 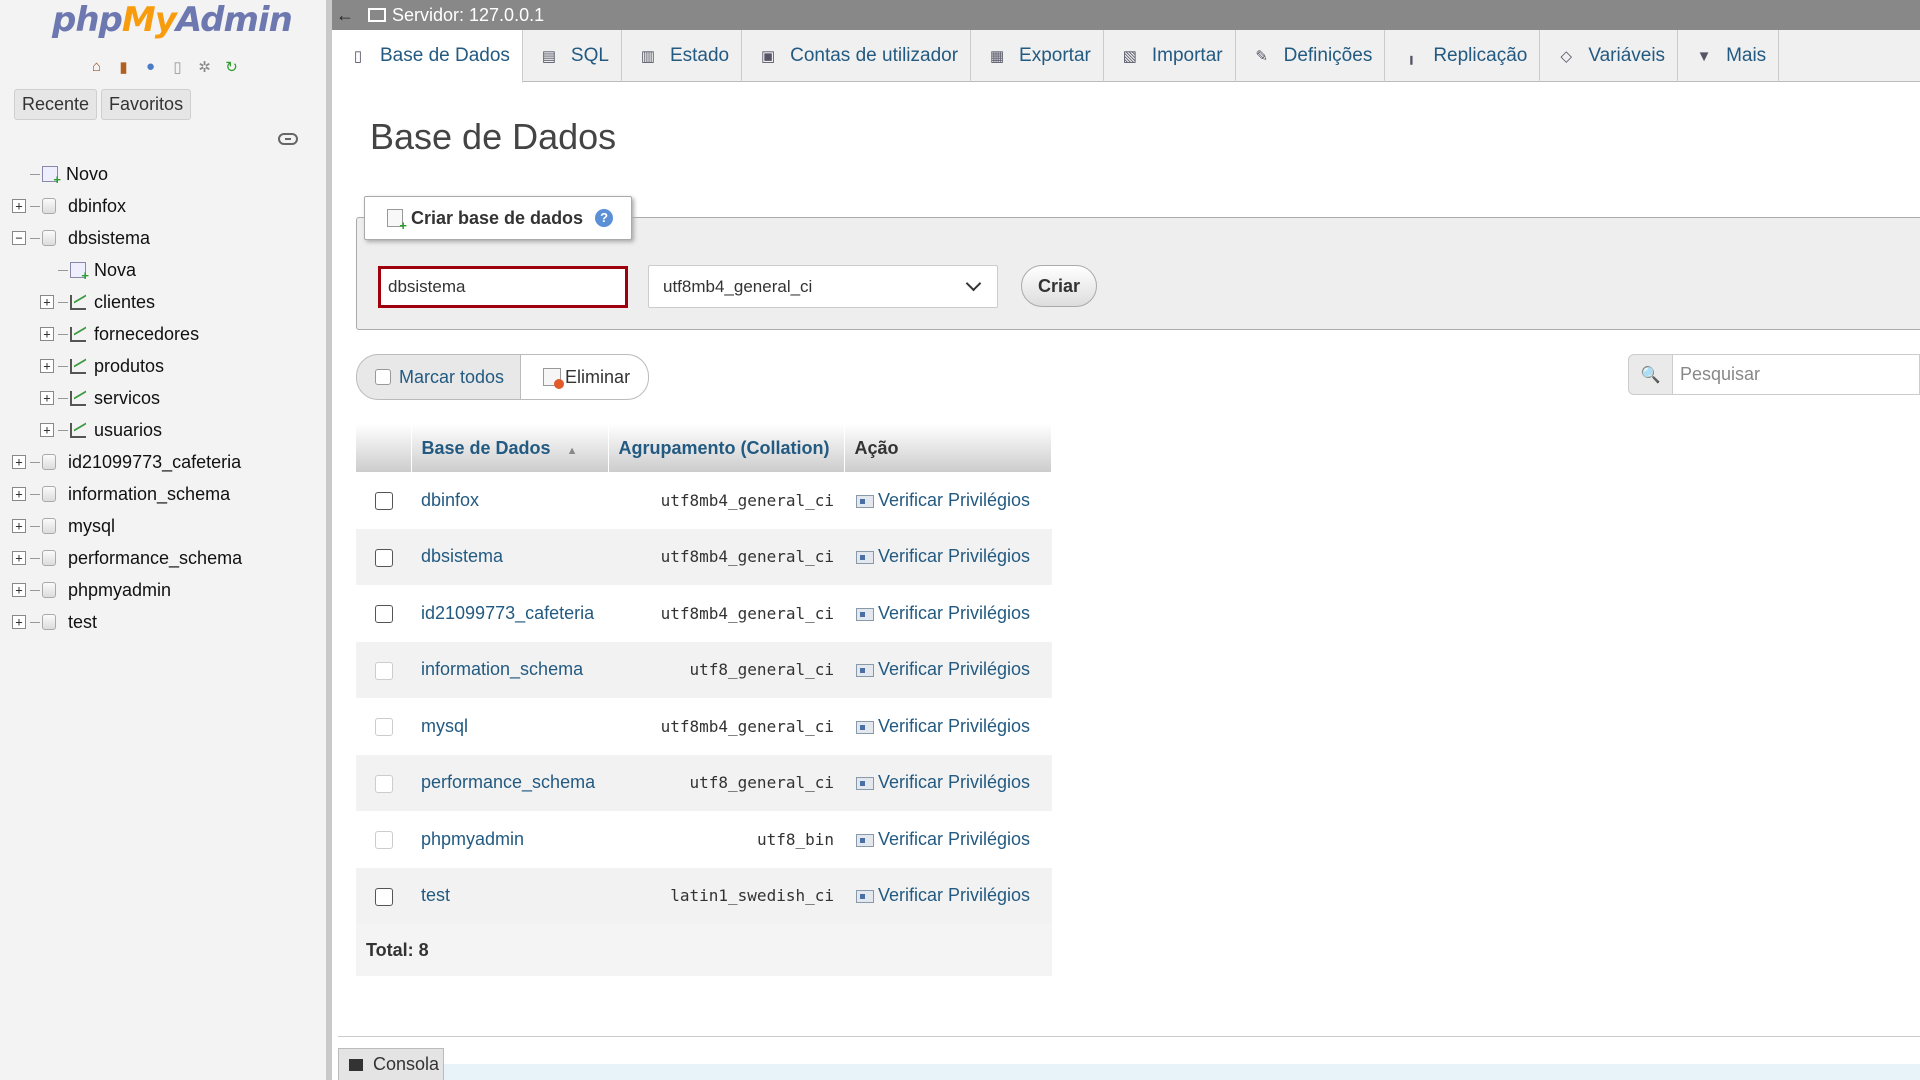 What do you see at coordinates (509, 726) in the screenshot?
I see `database-name-link: mysql` at bounding box center [509, 726].